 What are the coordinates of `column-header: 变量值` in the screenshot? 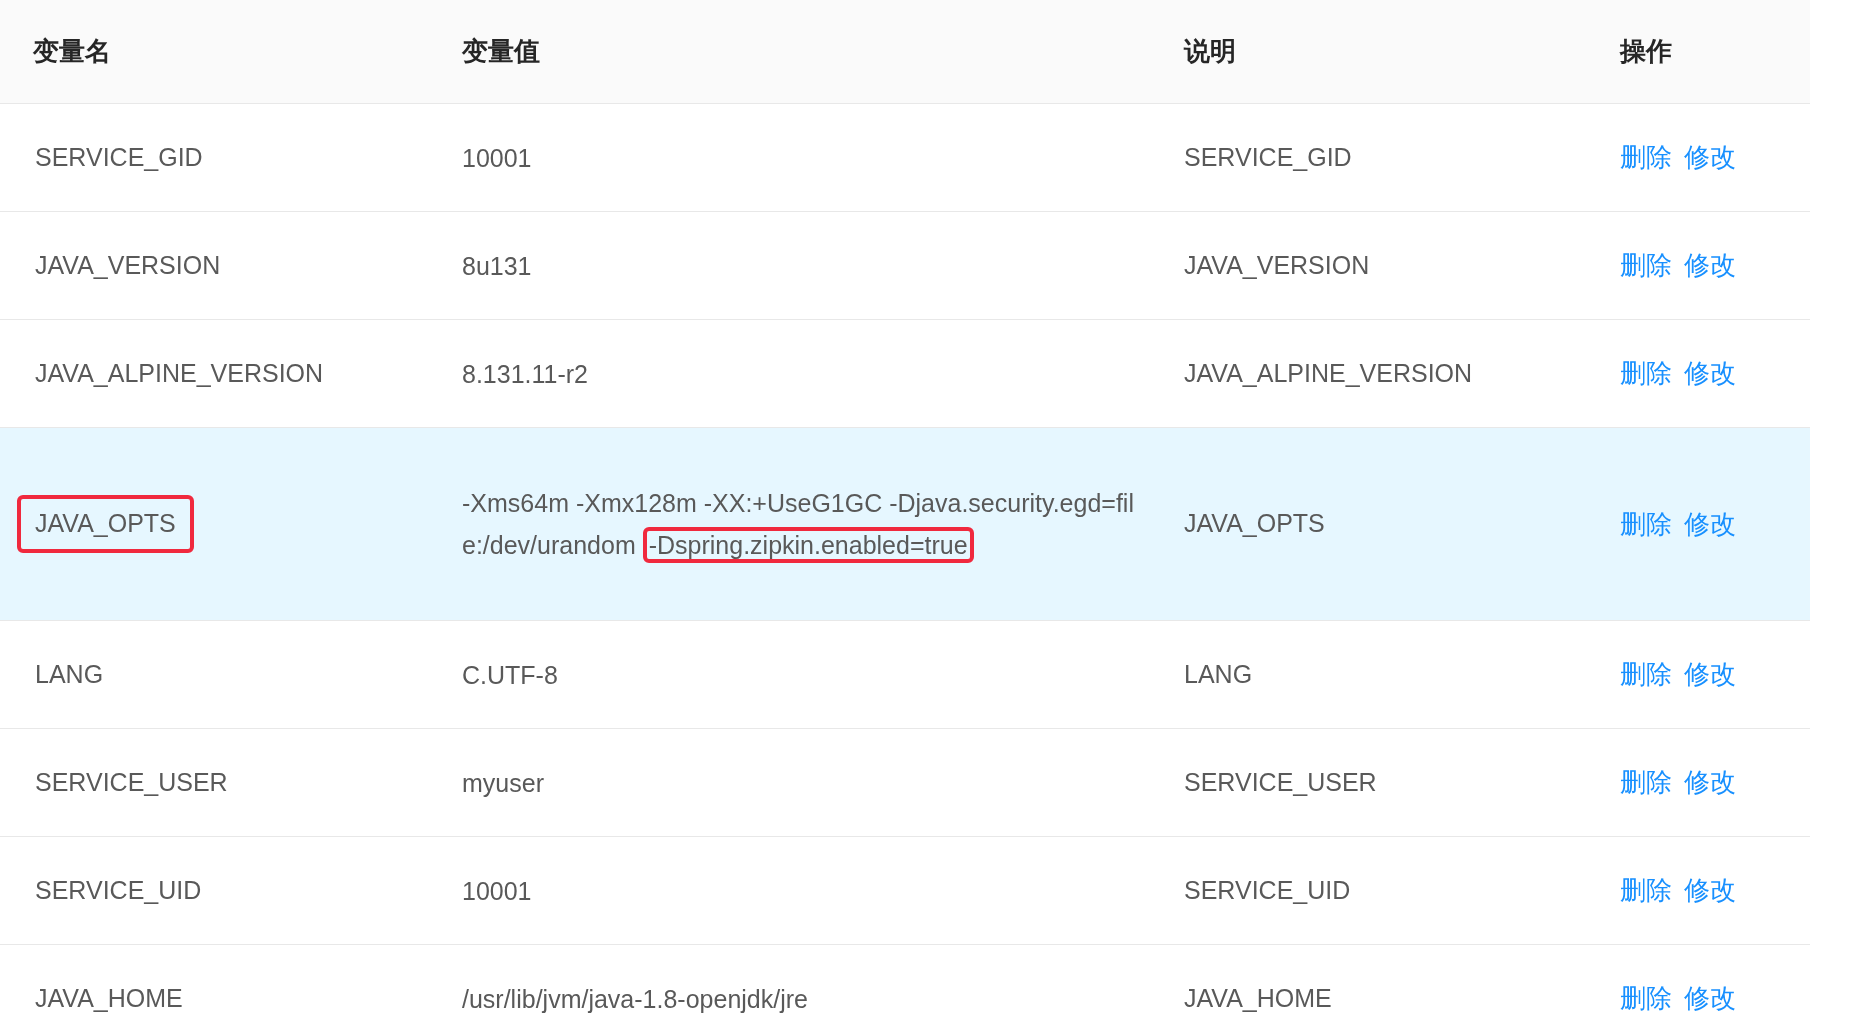 It's located at (501, 51).